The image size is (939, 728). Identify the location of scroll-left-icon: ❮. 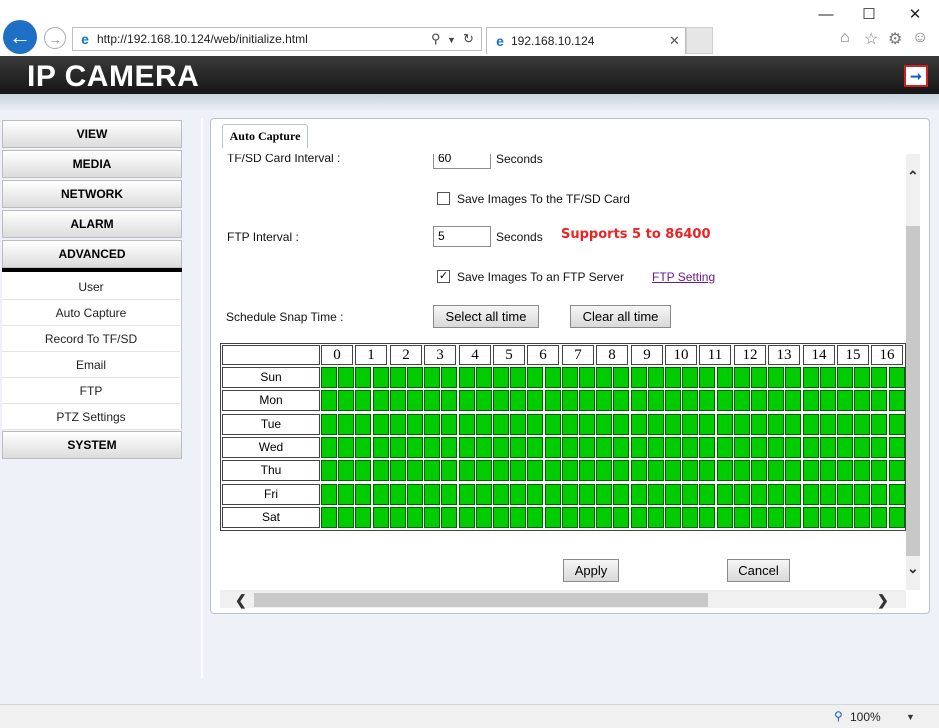
(241, 600).